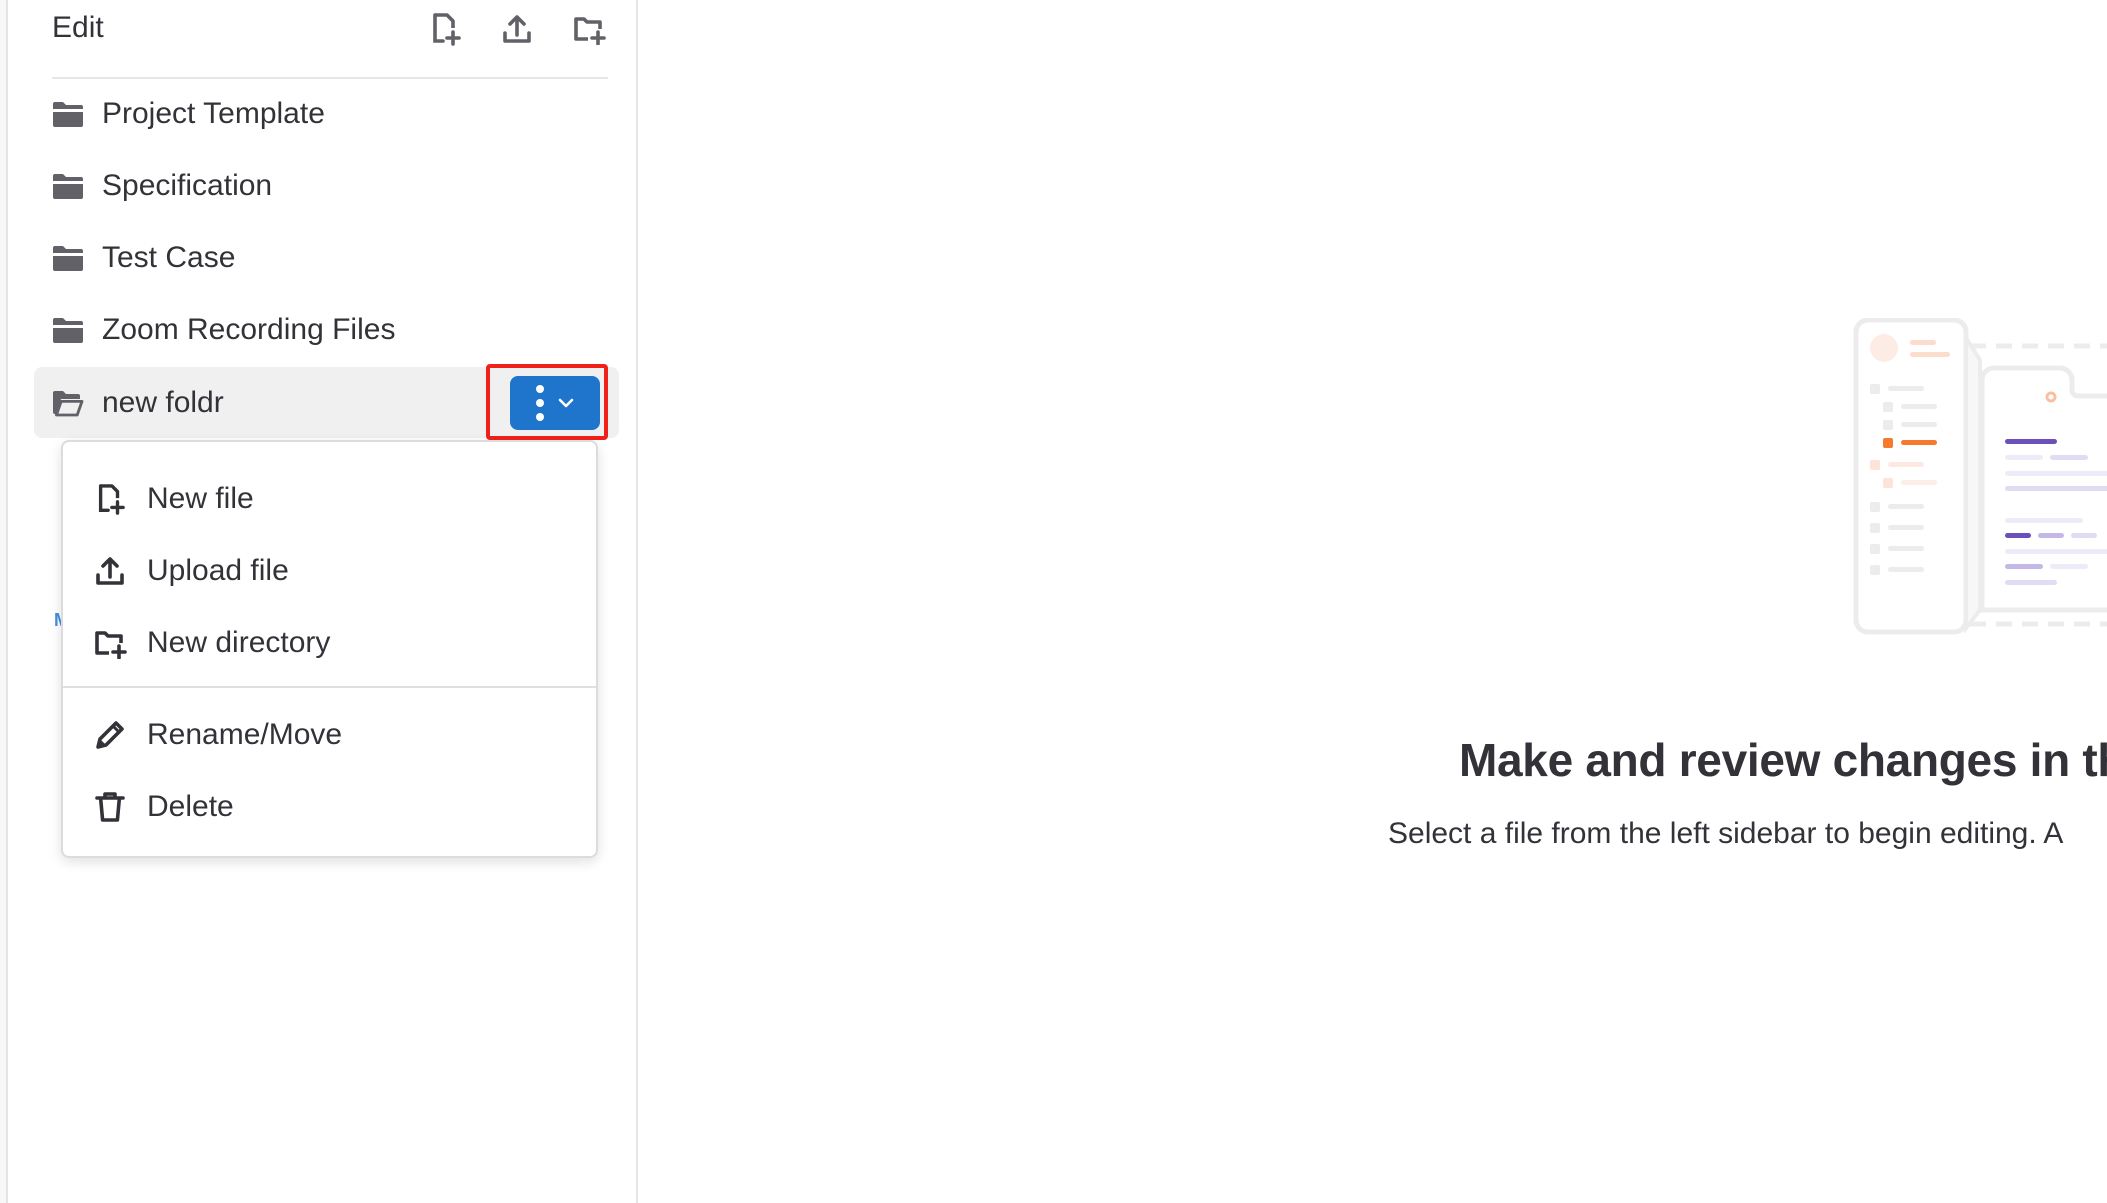 This screenshot has width=2107, height=1203. Describe the element at coordinates (329, 687) in the screenshot. I see `menu-divider` at that location.